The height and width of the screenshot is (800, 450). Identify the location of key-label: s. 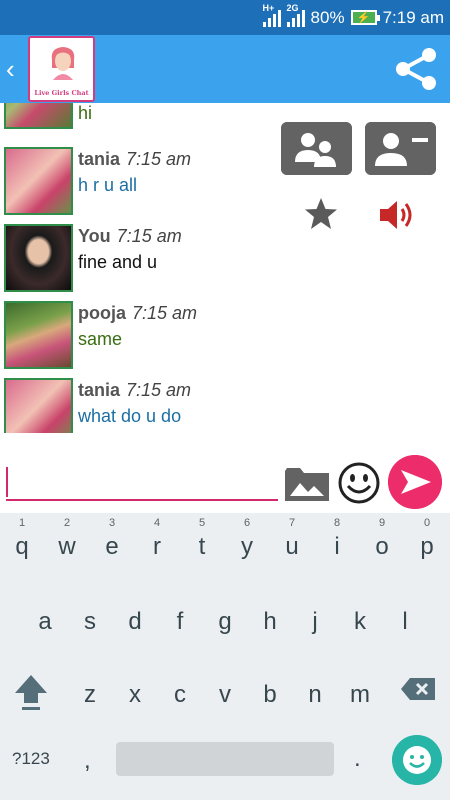
(90, 621).